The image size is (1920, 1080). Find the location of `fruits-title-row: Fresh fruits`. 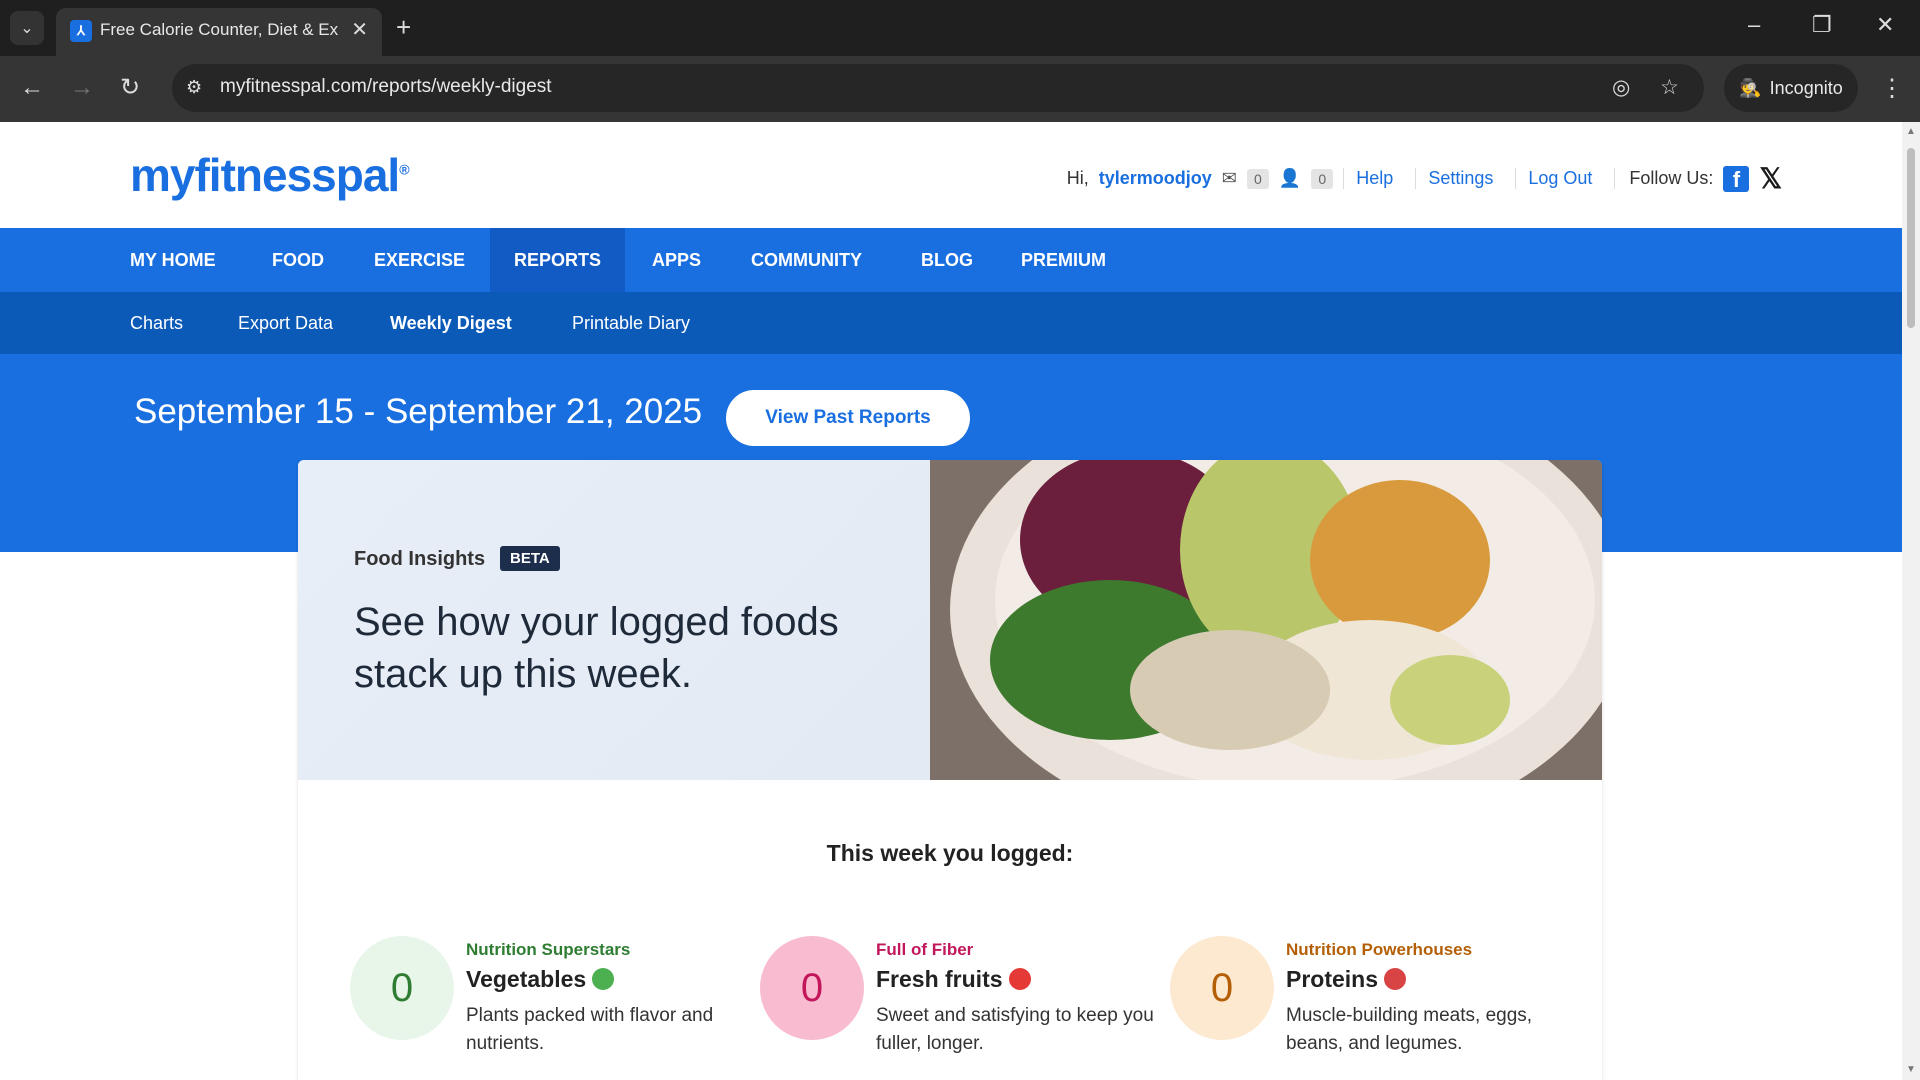

fruits-title-row: Fresh fruits is located at coordinates (953, 979).